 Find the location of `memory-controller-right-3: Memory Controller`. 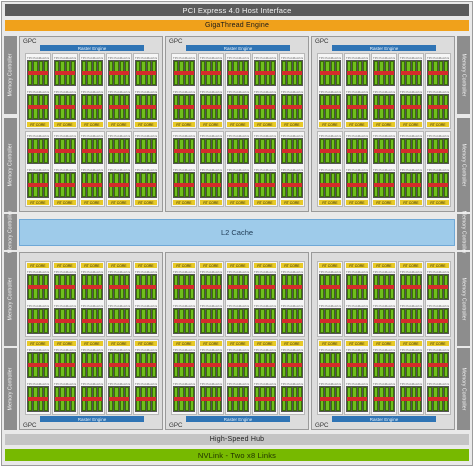

memory-controller-right-3: Memory Controller is located at coordinates (463, 299).